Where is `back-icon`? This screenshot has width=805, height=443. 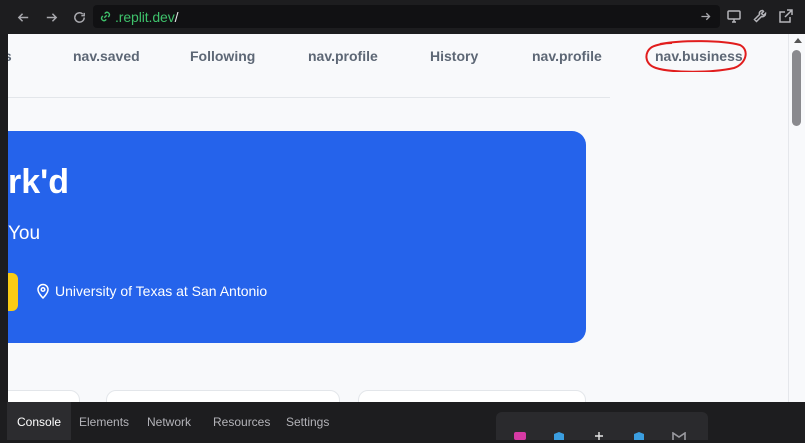
back-icon is located at coordinates (23, 17).